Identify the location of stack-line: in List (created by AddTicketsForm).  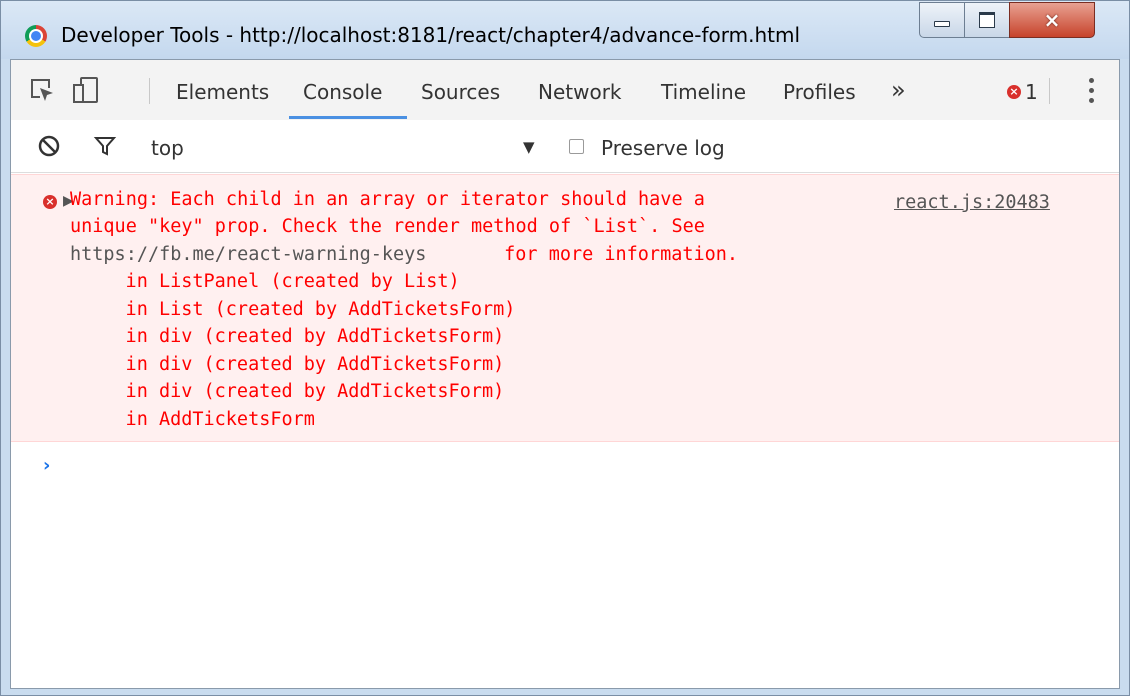
(298, 309).